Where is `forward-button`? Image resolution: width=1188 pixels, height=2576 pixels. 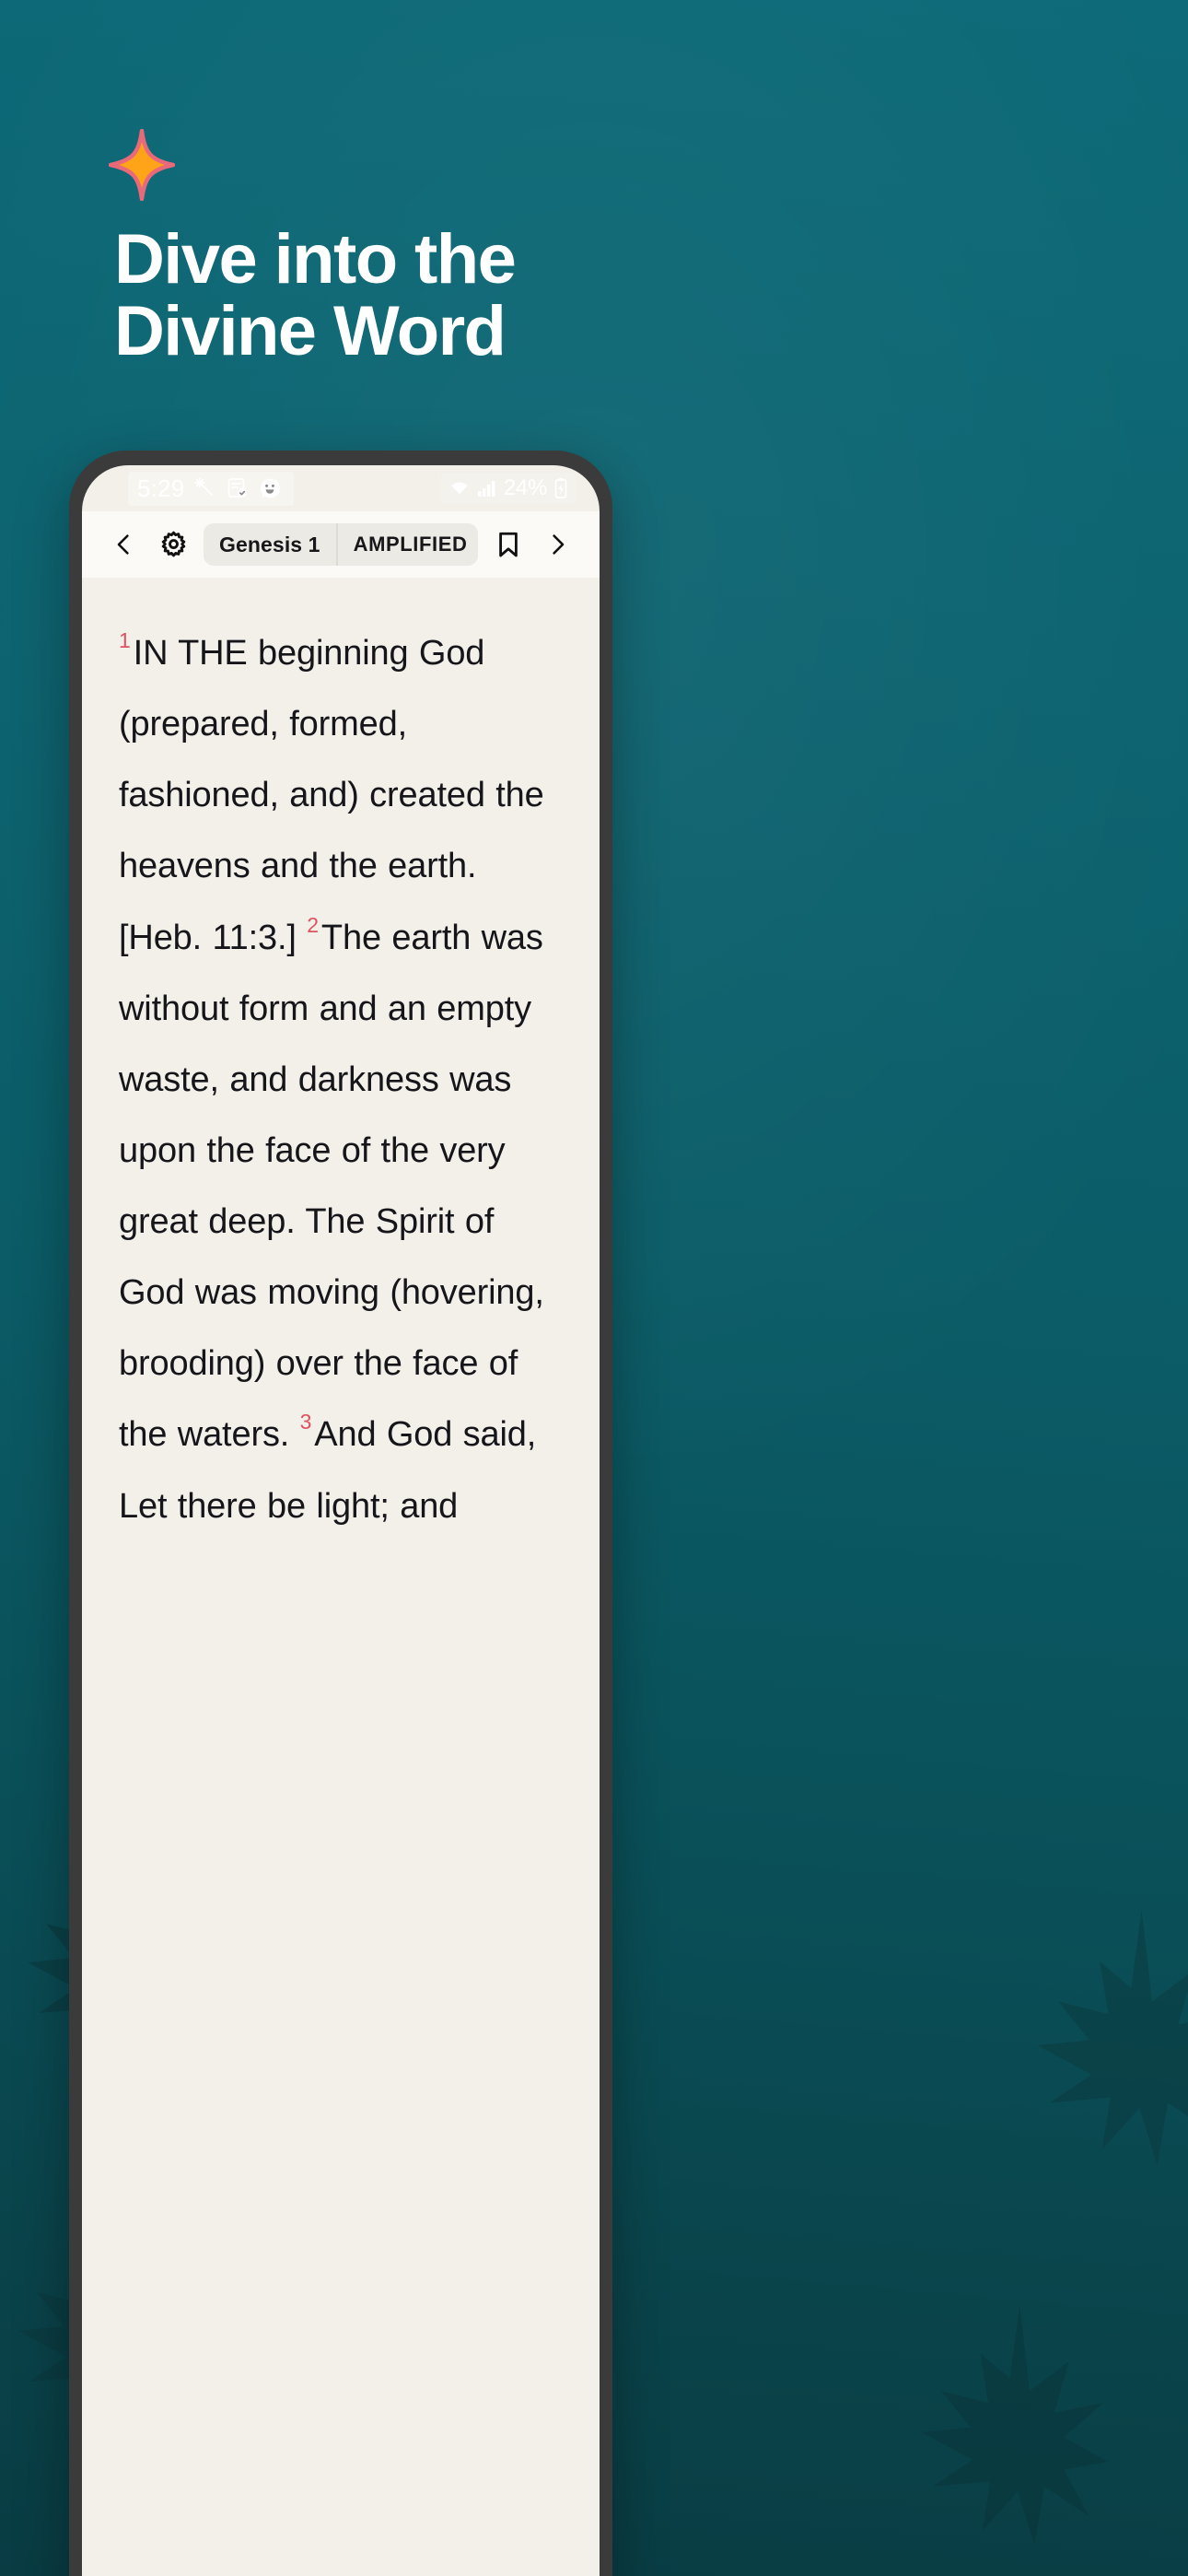
forward-button is located at coordinates (558, 544).